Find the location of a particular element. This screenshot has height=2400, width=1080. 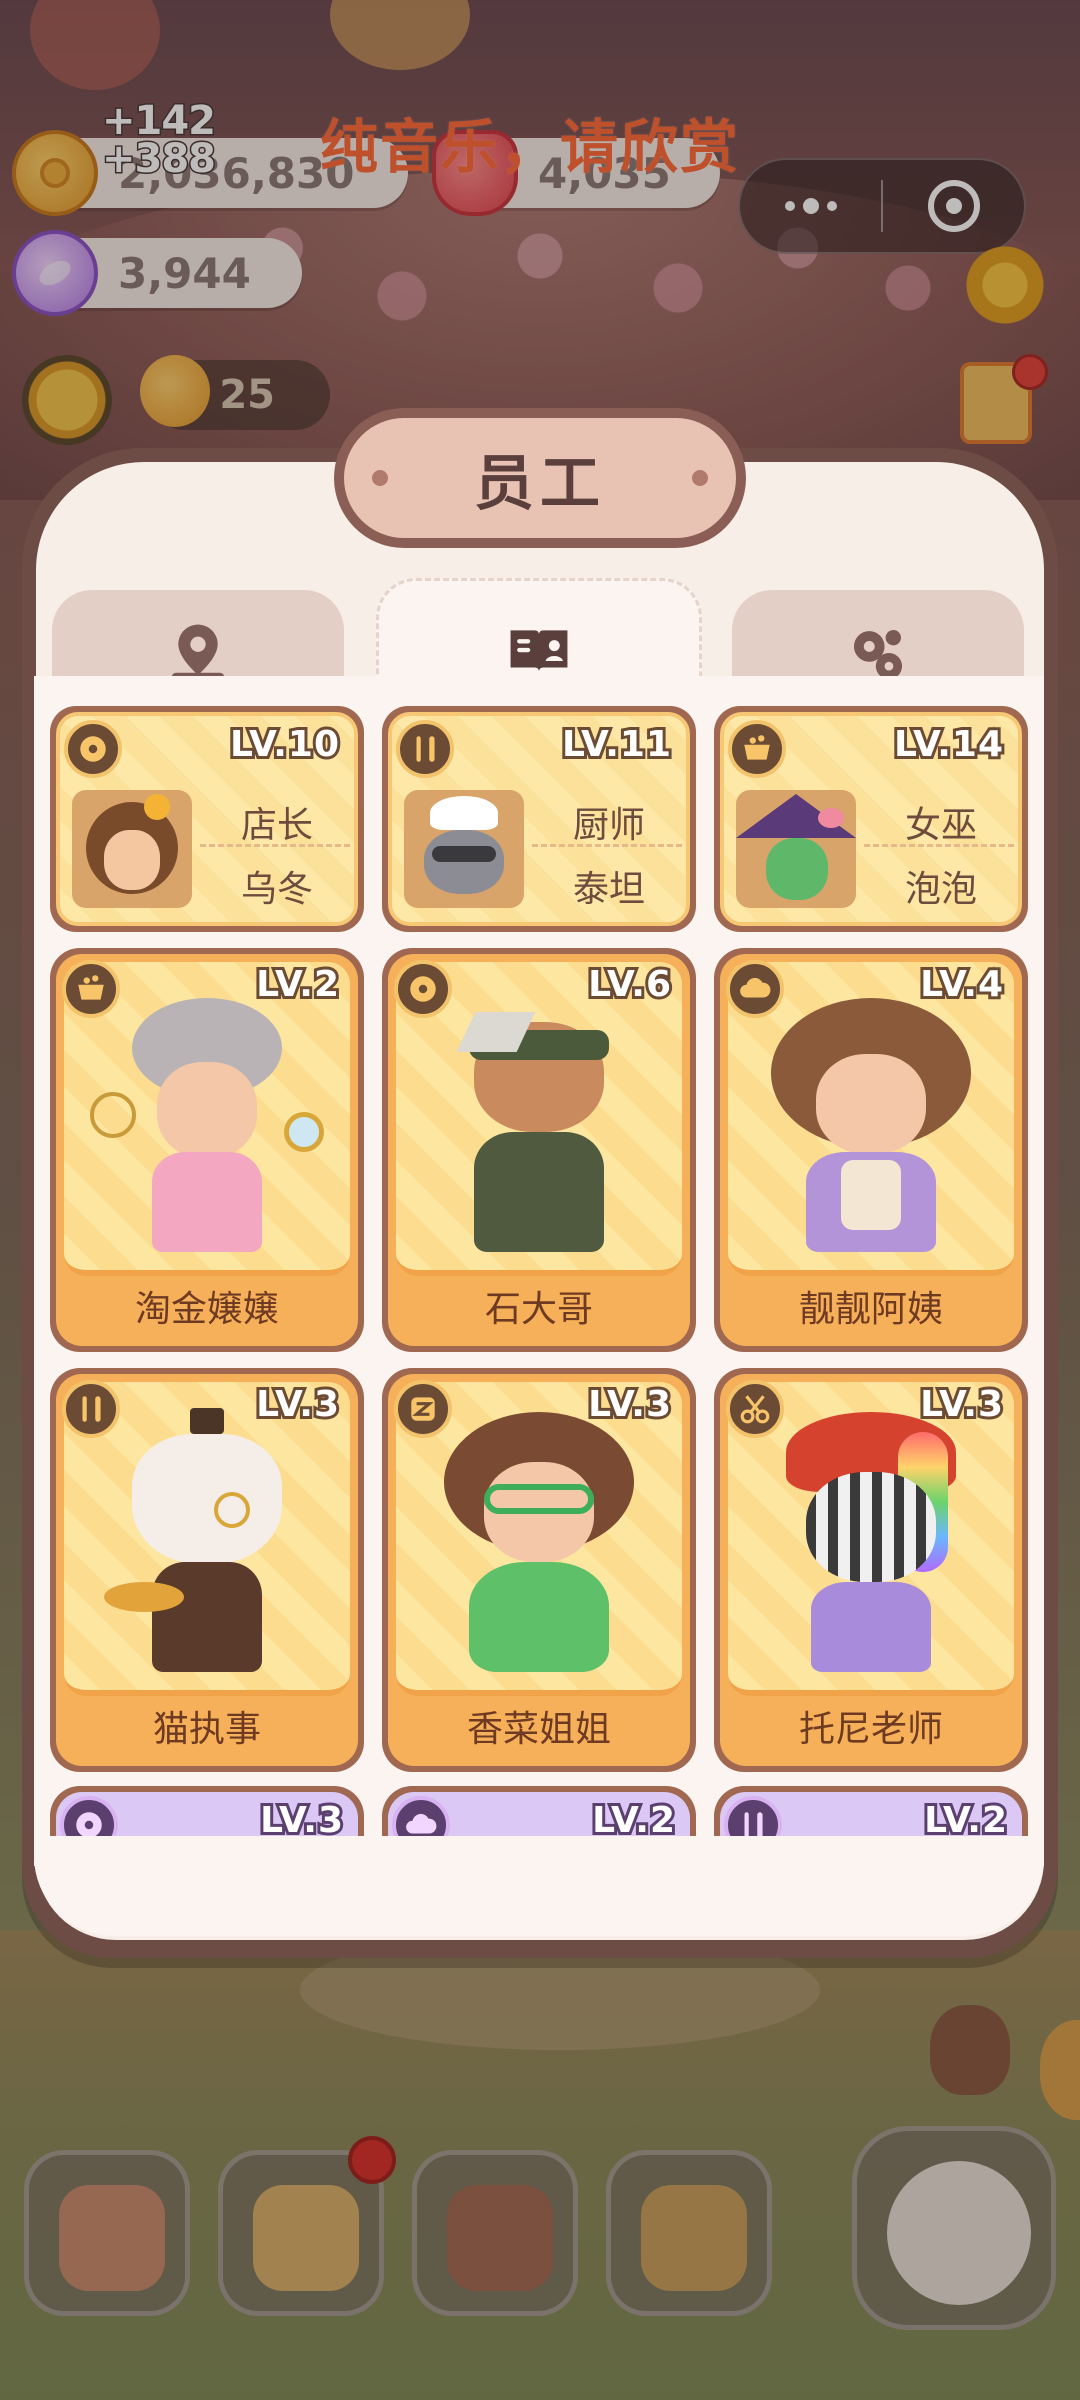

staff-name: 石大哥 is located at coordinates (538, 1309).